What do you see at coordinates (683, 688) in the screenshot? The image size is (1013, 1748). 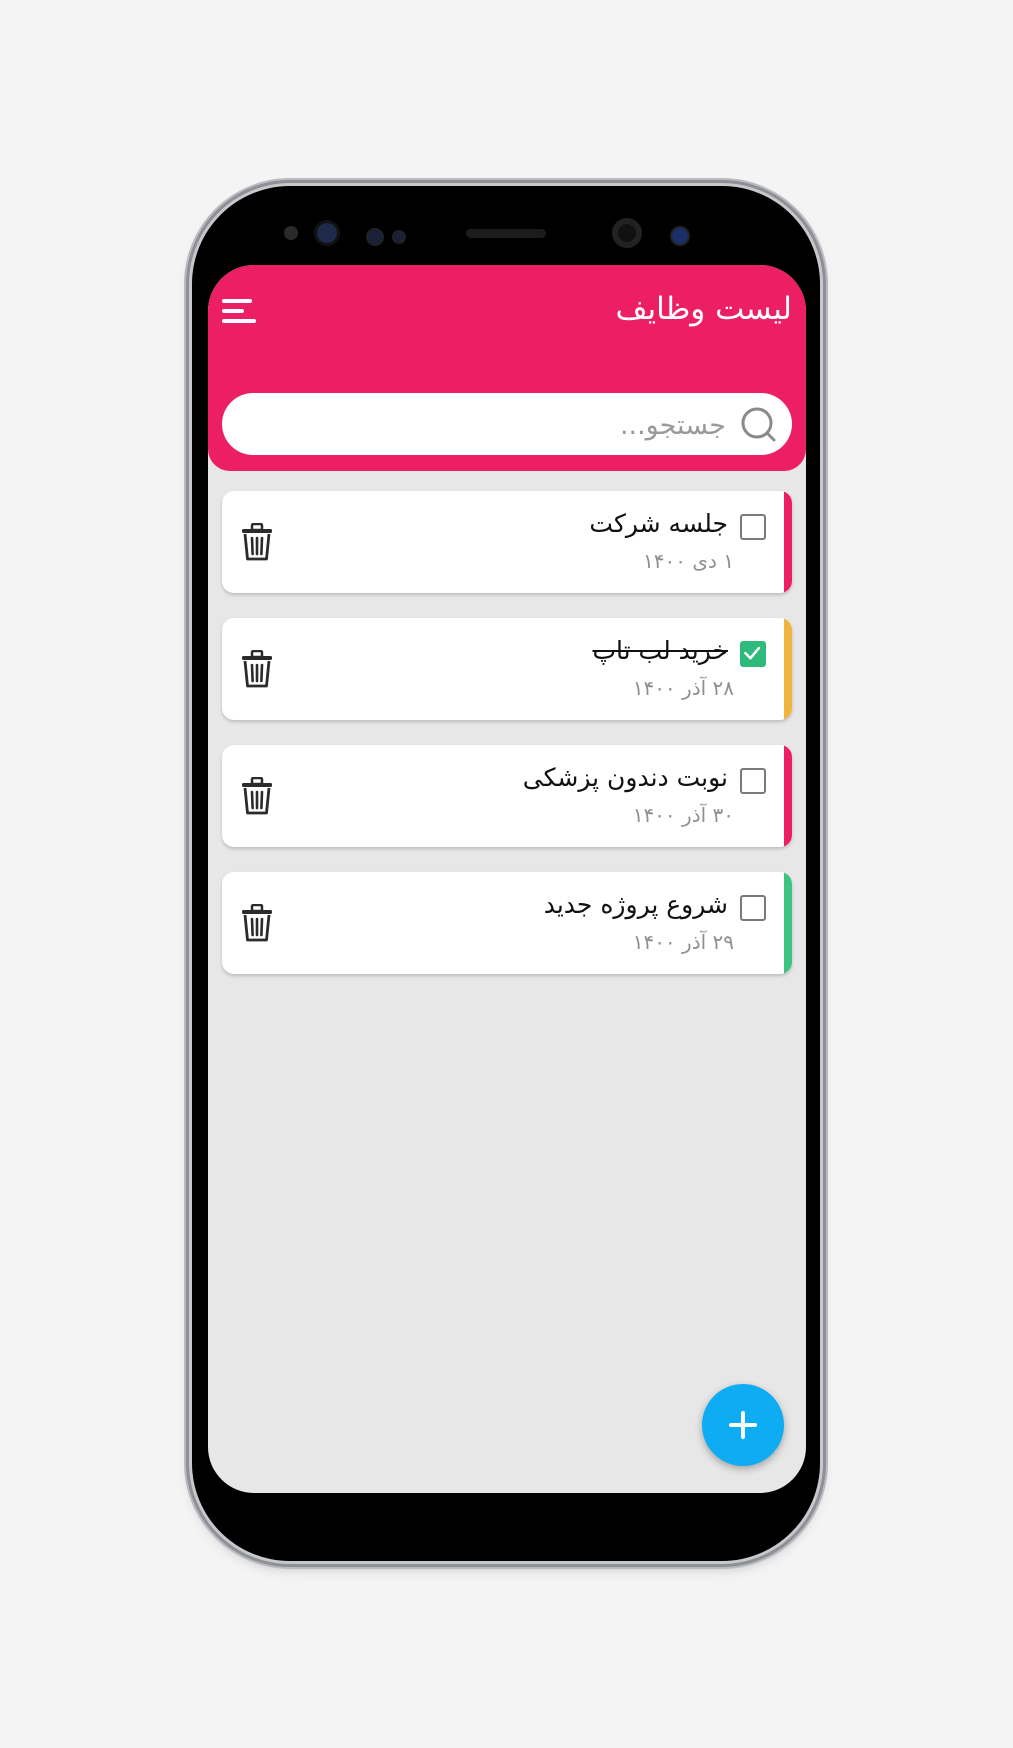 I see `task-date: ۲۸ آذر ۱۴۰۰` at bounding box center [683, 688].